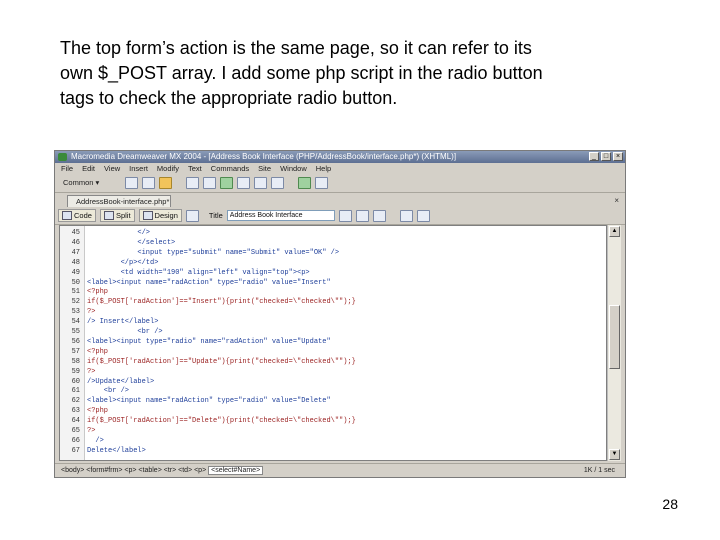  I want to click on code-text: <br />, so click(125, 332).